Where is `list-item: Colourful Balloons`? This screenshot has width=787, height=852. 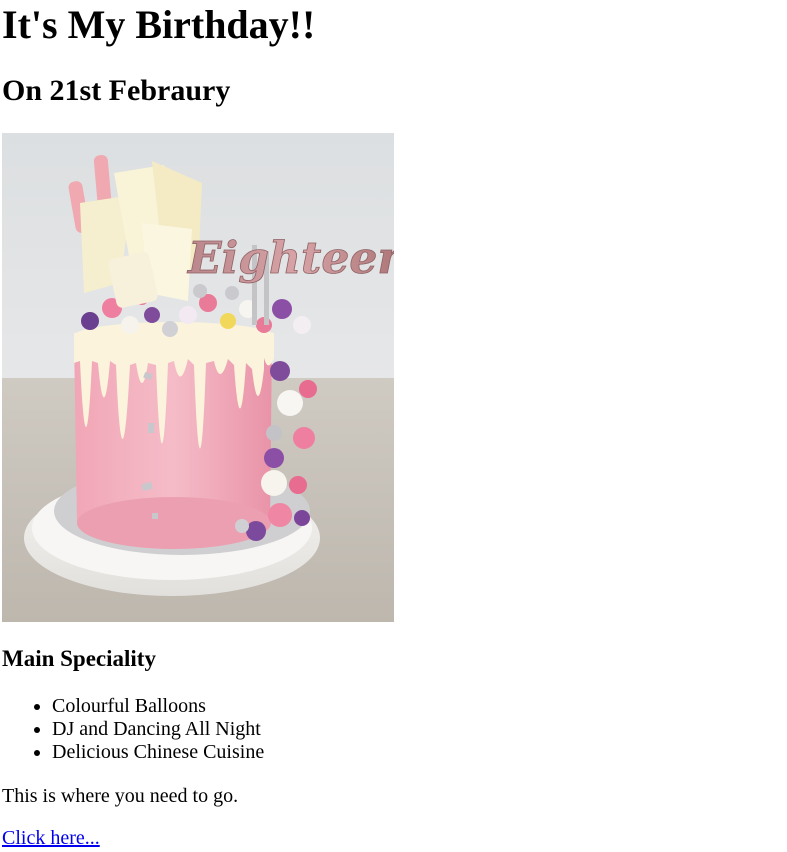
list-item: Colourful Balloons is located at coordinates (158, 706).